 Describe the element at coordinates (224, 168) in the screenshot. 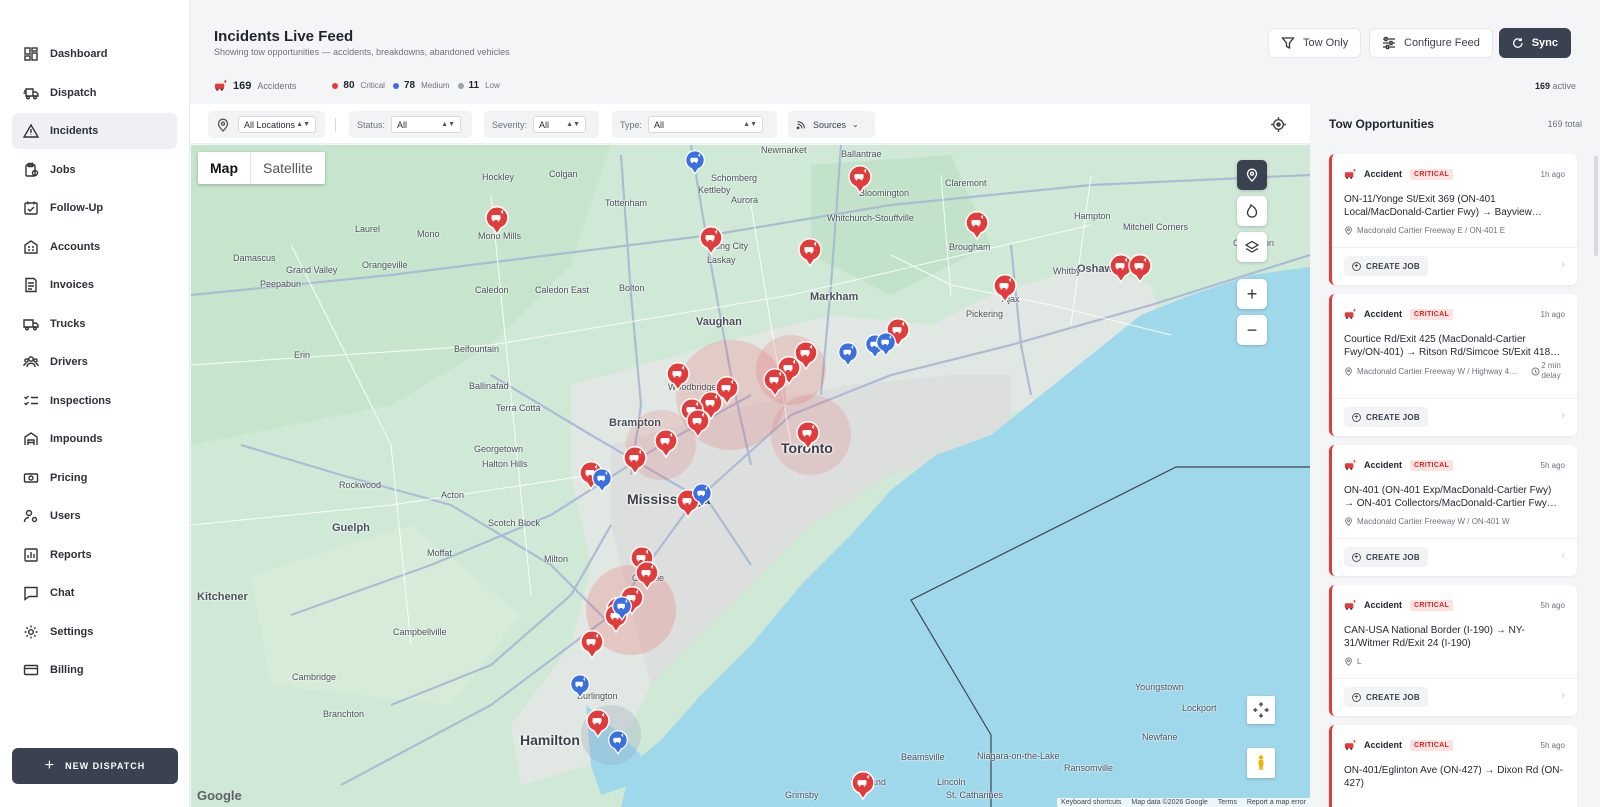

I see `map-tab: Map` at that location.